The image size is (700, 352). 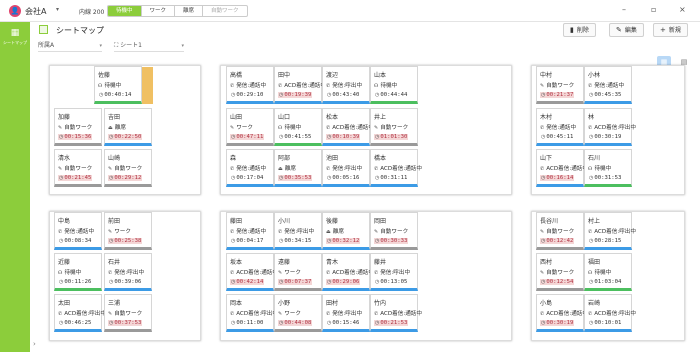 I want to click on seat-card: 岡本 ✆ ACD着信:呼出中 ◷00:11:00, so click(x=252, y=313).